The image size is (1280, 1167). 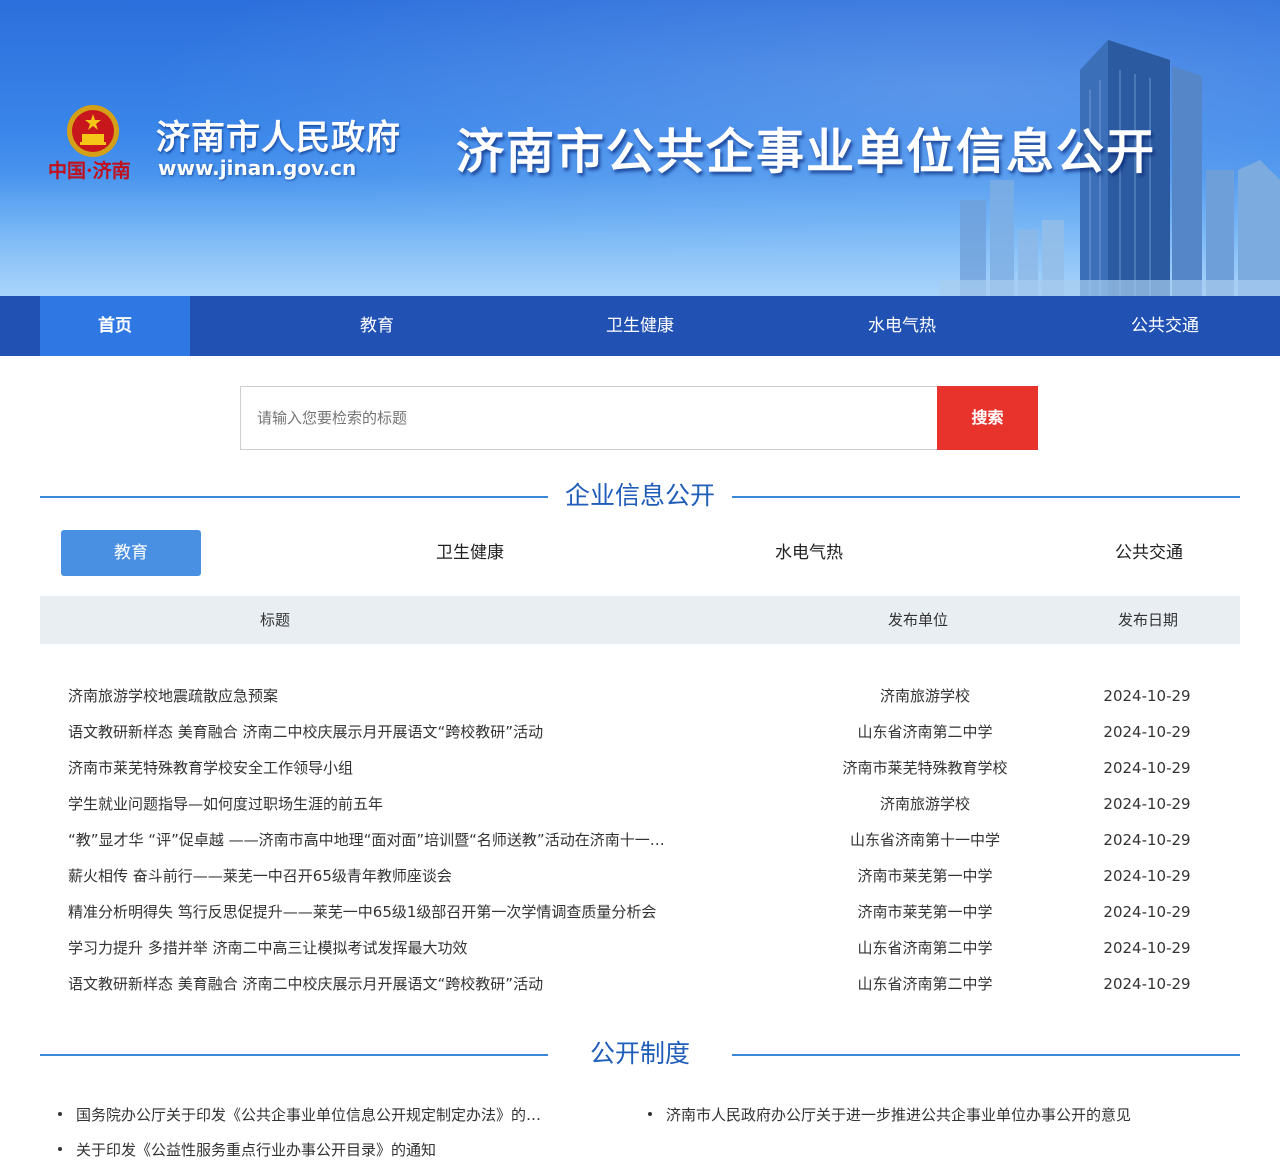 I want to click on search-button: 搜索, so click(x=987, y=418).